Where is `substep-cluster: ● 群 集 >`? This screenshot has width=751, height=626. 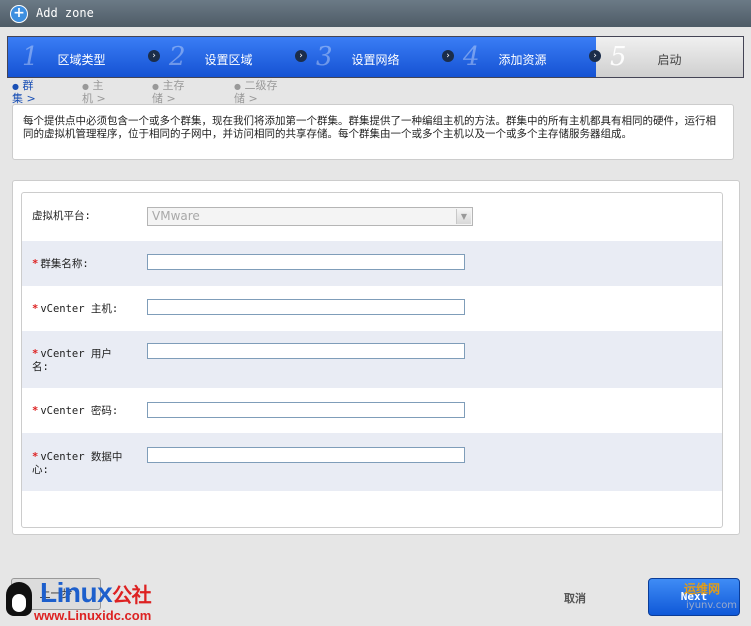
substep-cluster: ● 群 集 > is located at coordinates (24, 92).